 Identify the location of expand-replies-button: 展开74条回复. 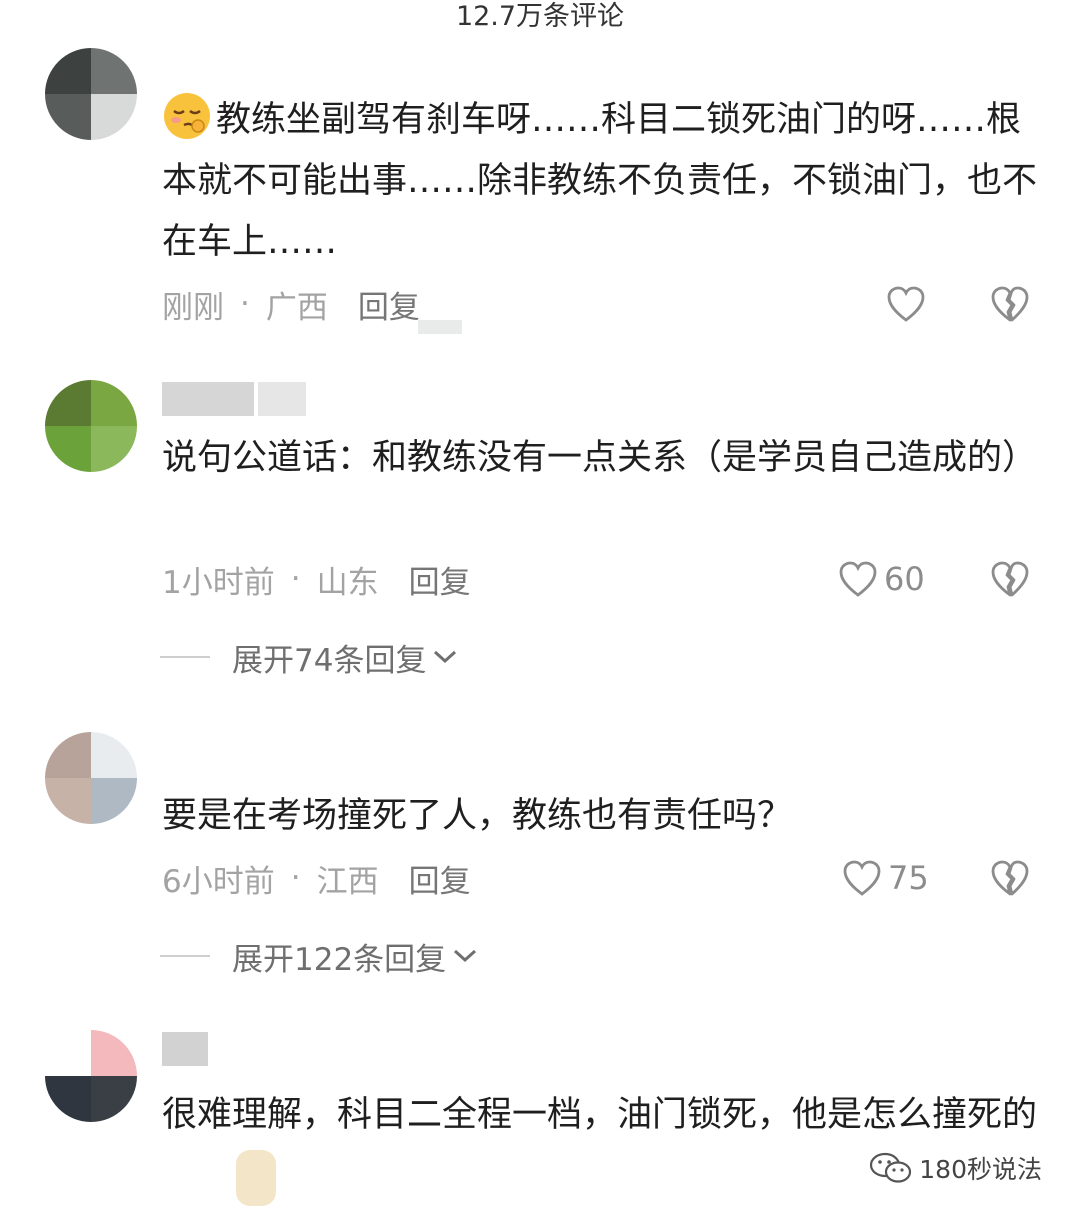
(309, 657).